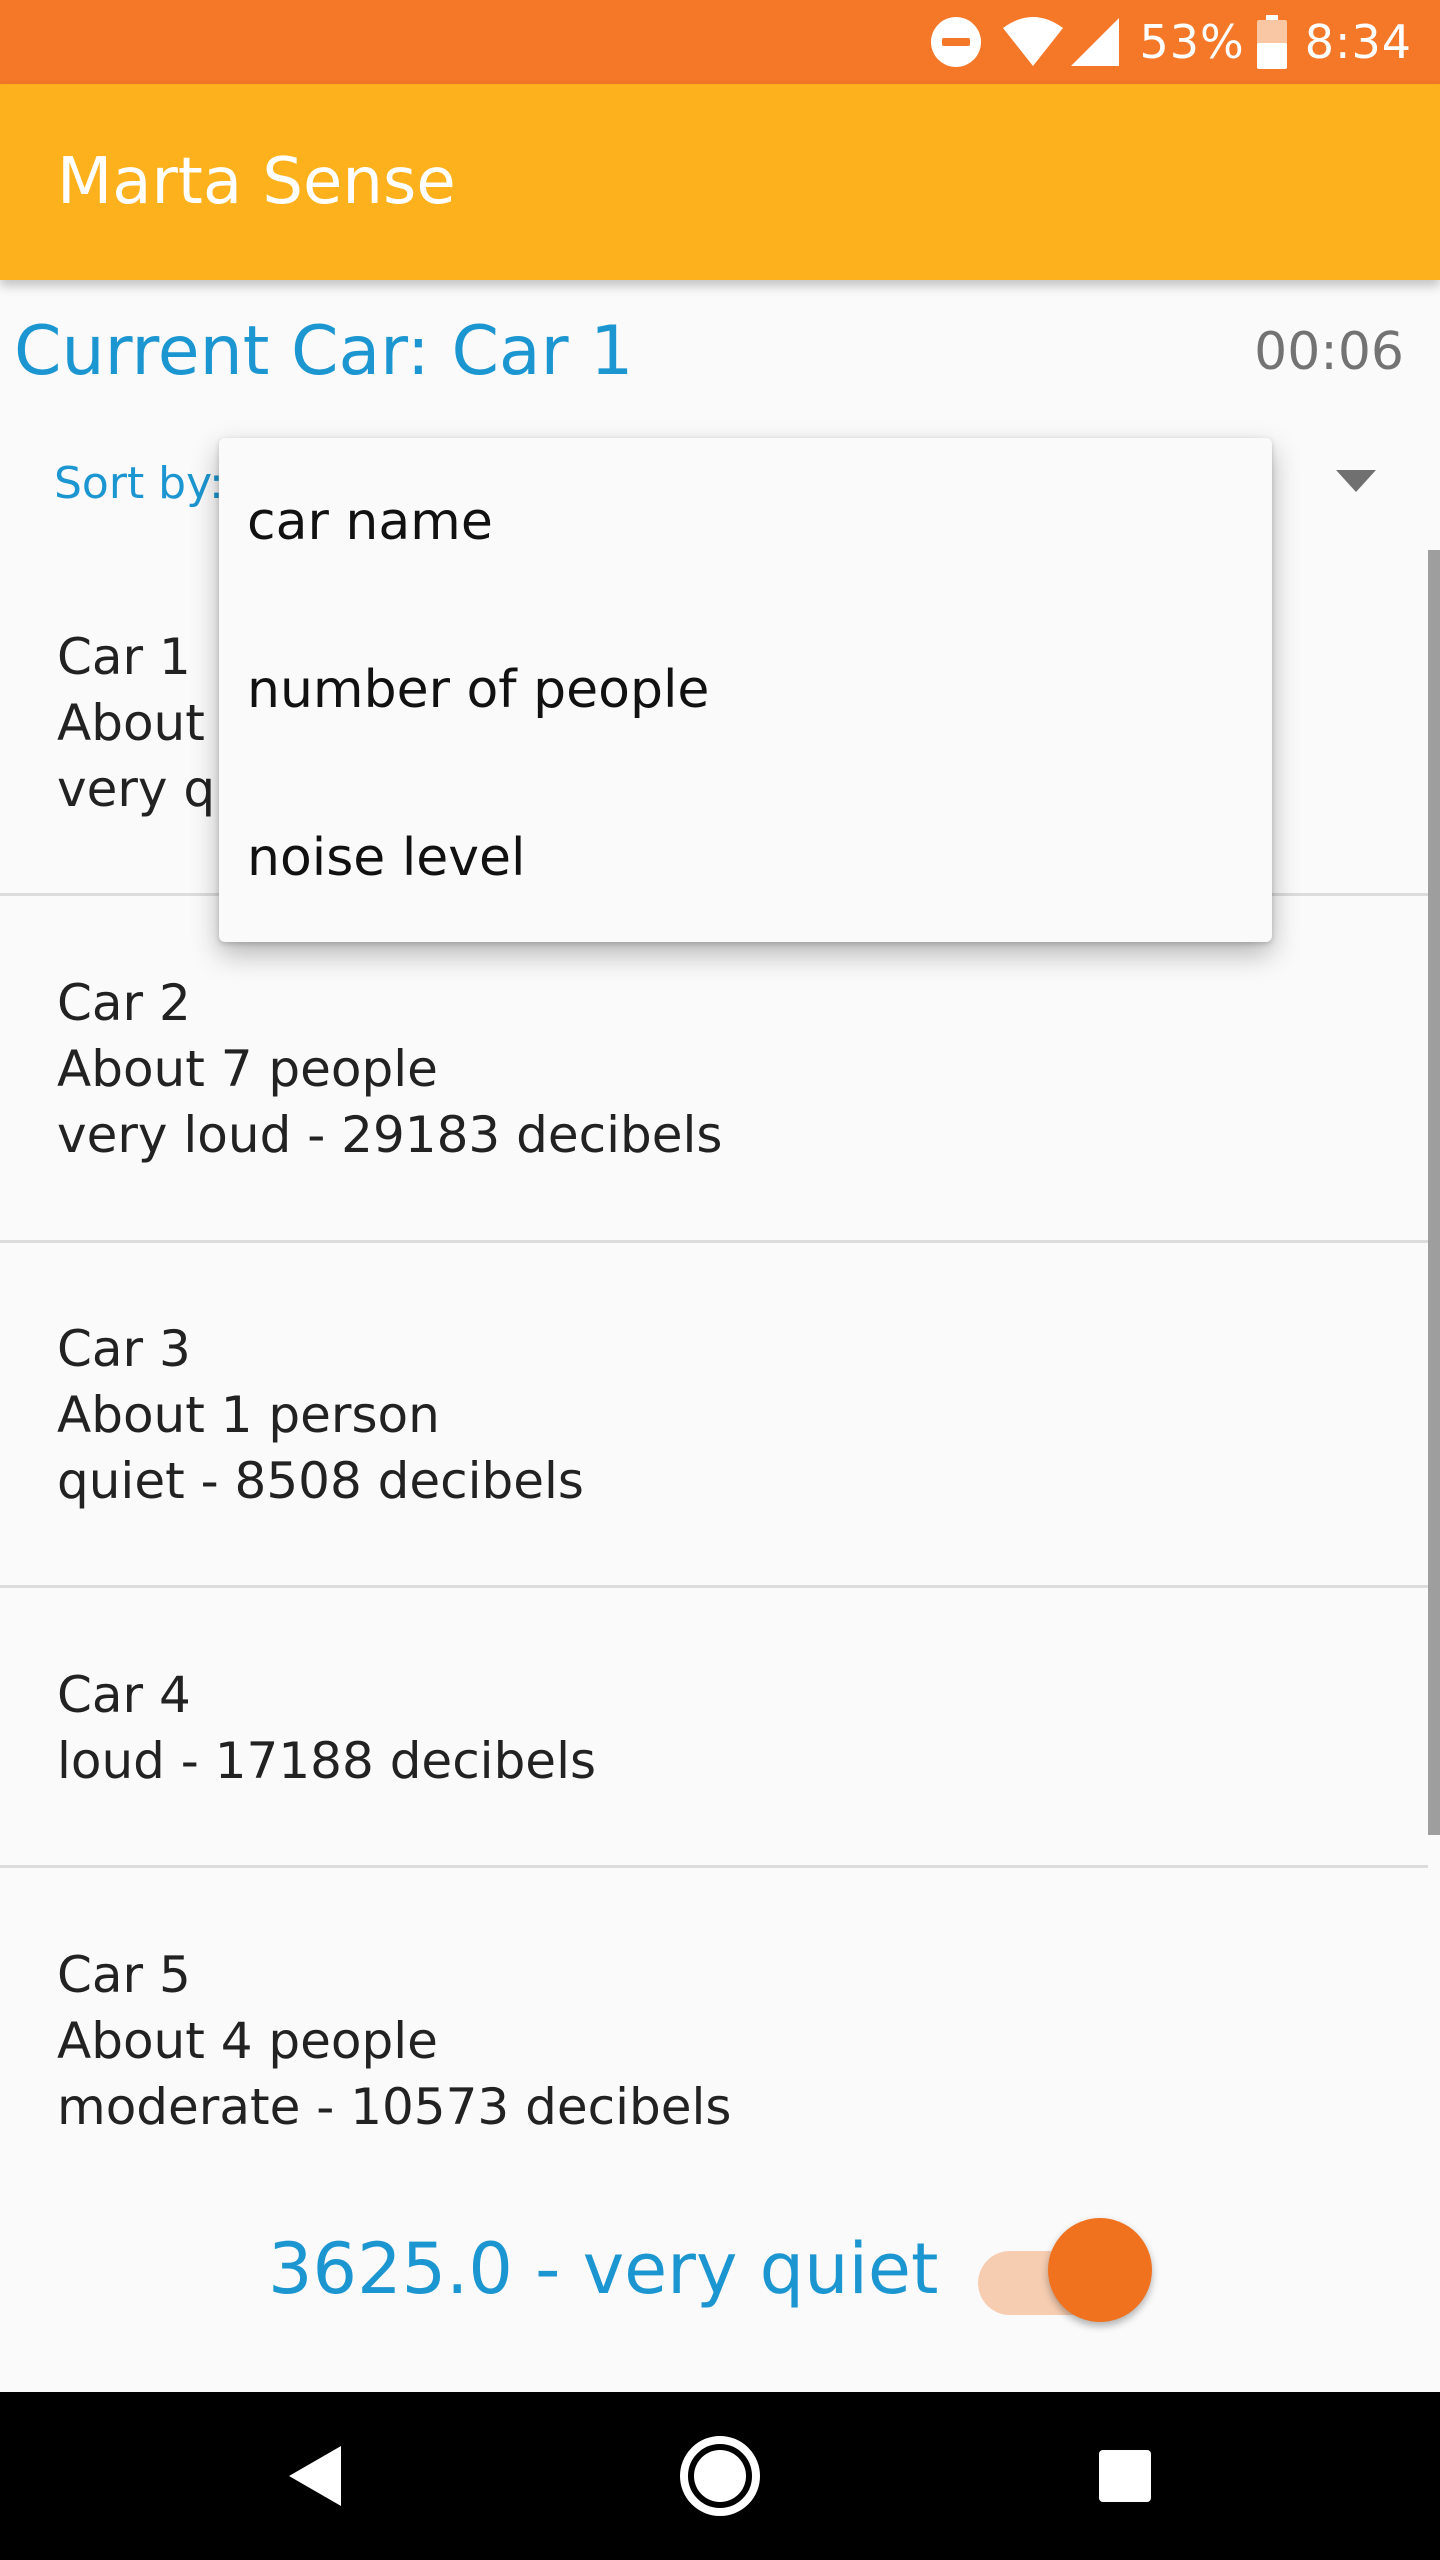 The height and width of the screenshot is (2560, 1440). I want to click on car-list-item-4: Car 4 loud - 17188 decibels, so click(714, 1728).